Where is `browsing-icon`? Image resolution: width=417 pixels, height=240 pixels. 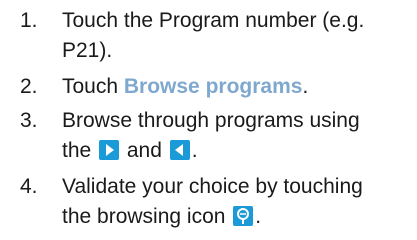
browsing-icon is located at coordinates (243, 216).